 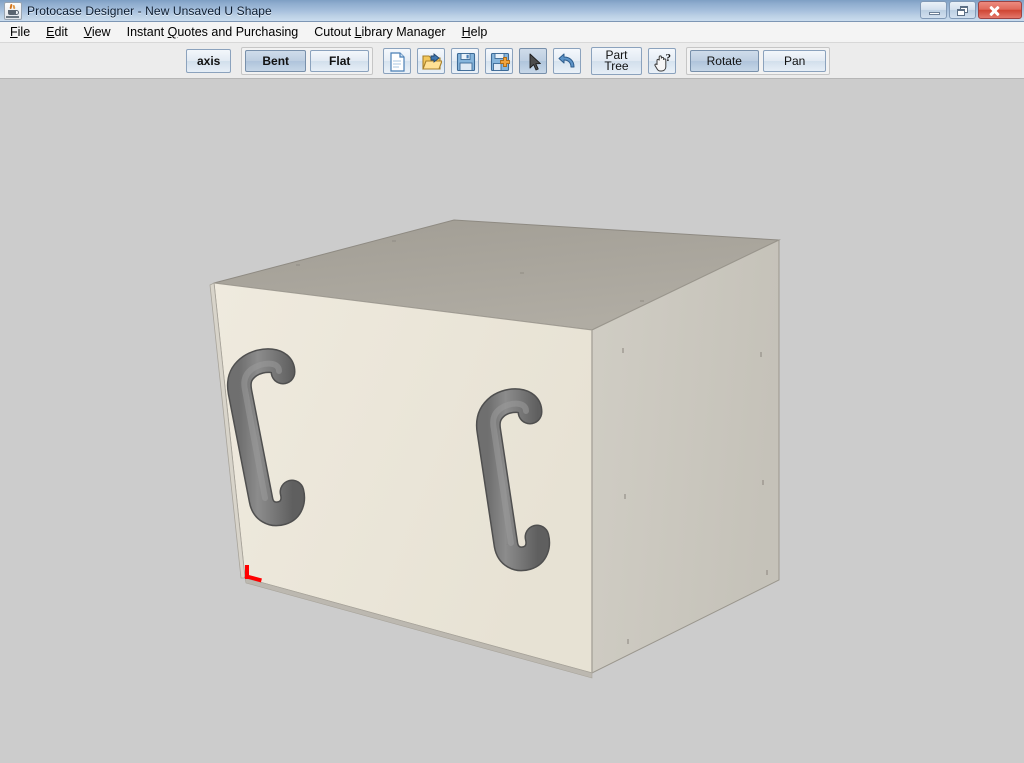 What do you see at coordinates (431, 60) in the screenshot?
I see `open-folder-icon` at bounding box center [431, 60].